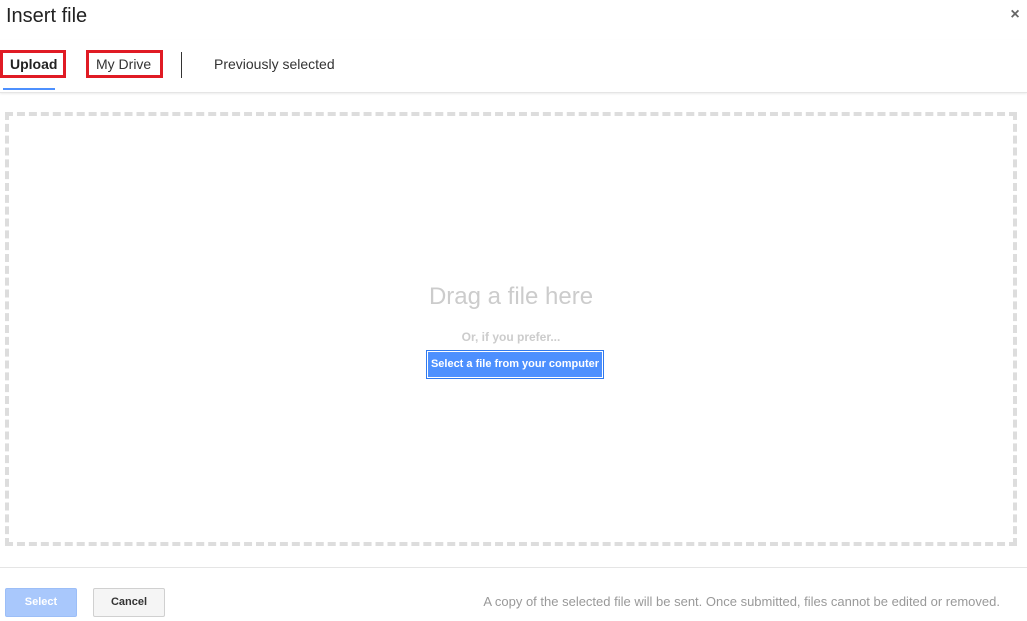 Image resolution: width=1027 pixels, height=621 pixels. I want to click on tab-bar: Upload My Drive Previously selected, so click(513, 66).